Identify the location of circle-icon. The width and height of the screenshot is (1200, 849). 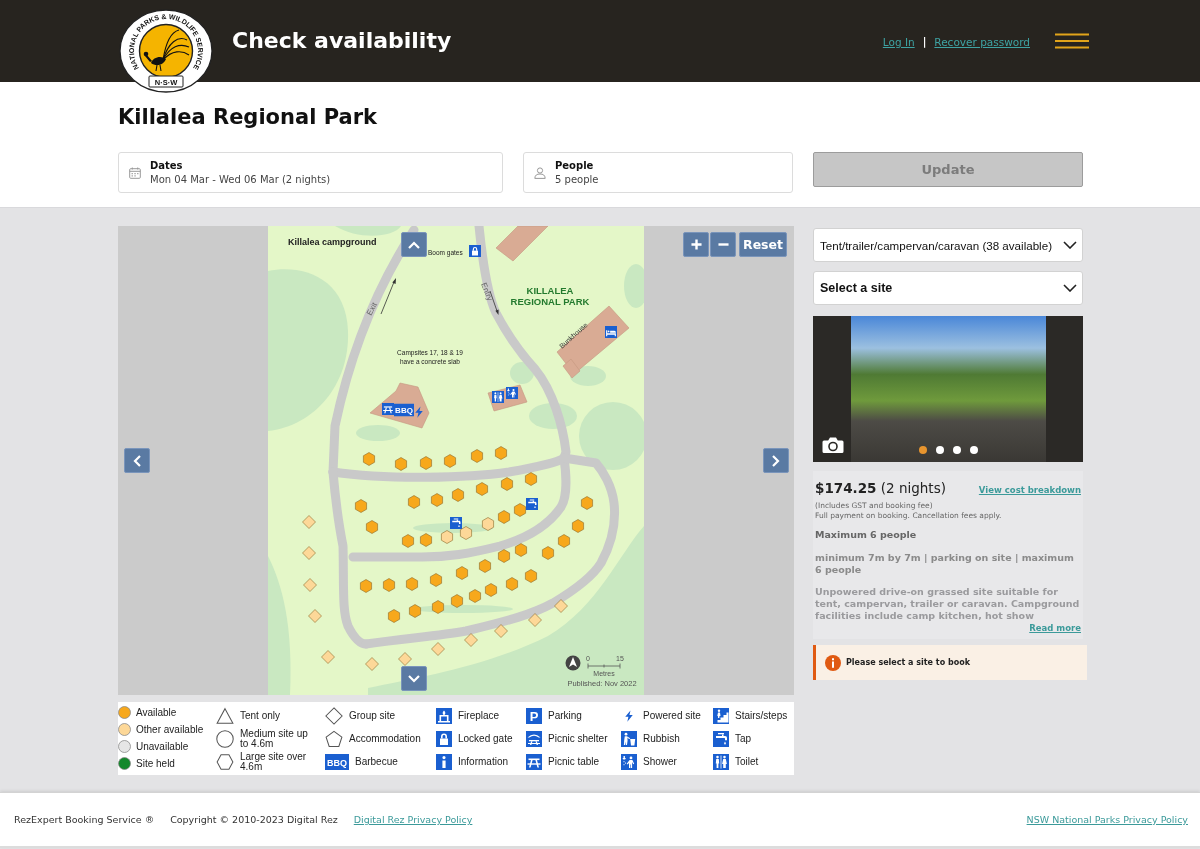
(225, 738).